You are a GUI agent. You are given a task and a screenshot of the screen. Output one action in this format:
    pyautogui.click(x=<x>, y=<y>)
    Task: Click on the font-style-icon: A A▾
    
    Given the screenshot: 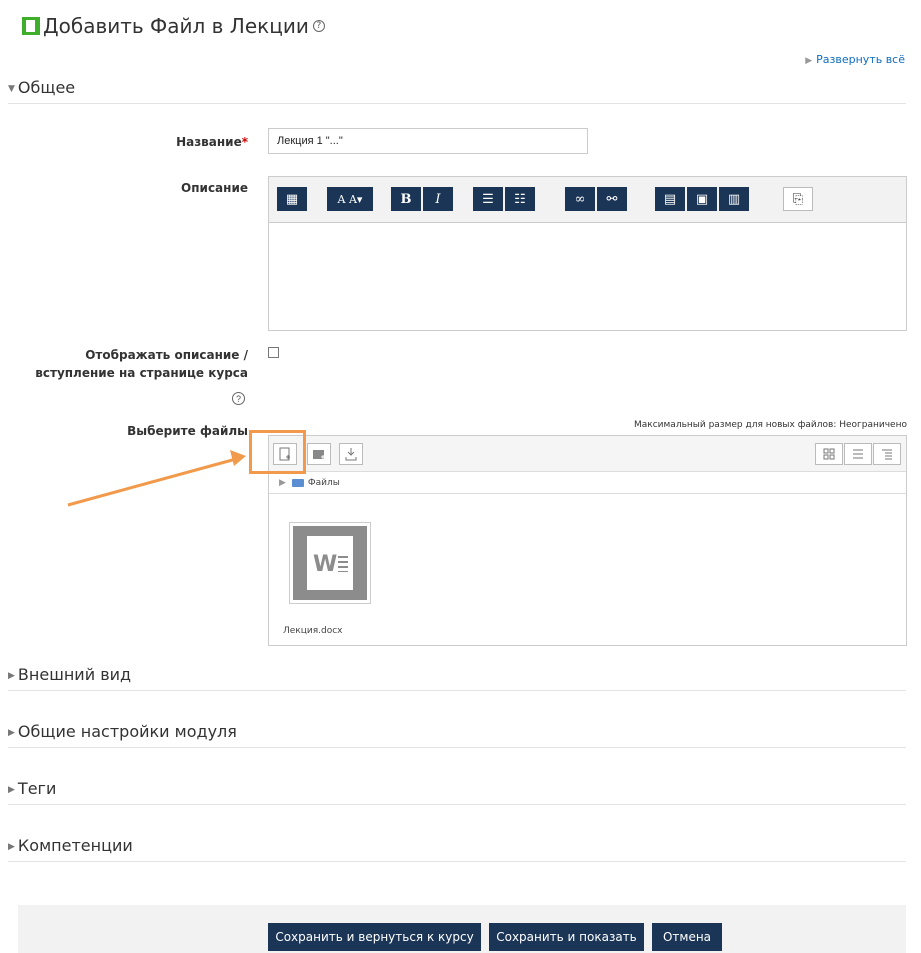 What is the action you would take?
    pyautogui.click(x=350, y=199)
    